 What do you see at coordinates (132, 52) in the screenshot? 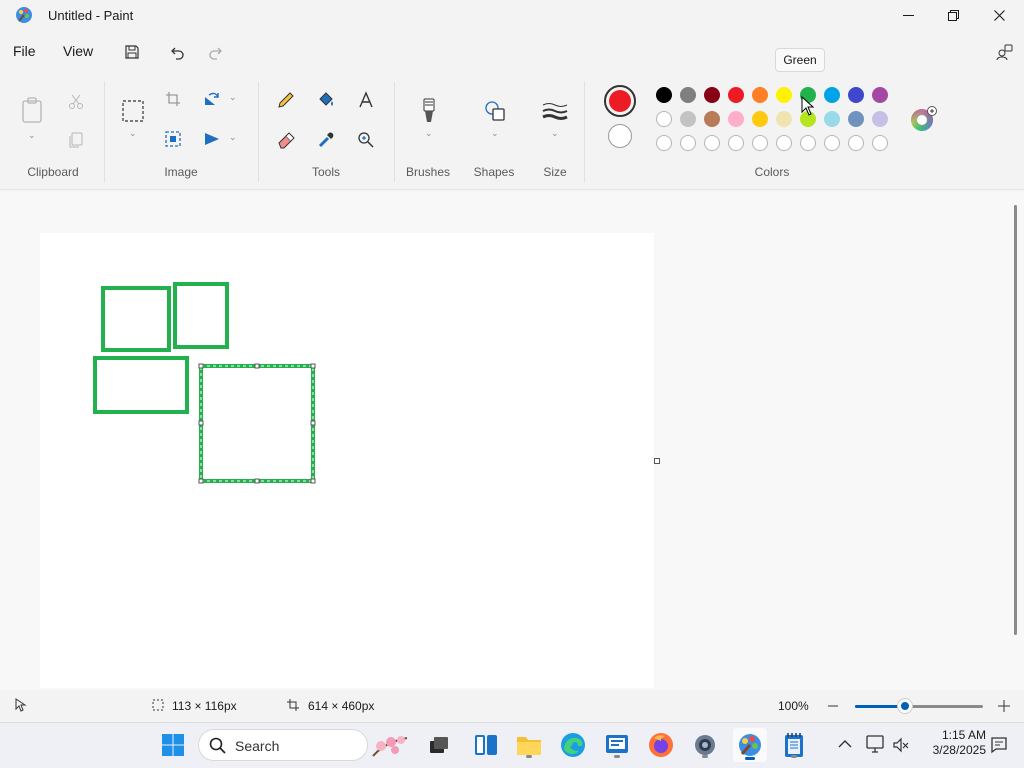
I see `save-button` at bounding box center [132, 52].